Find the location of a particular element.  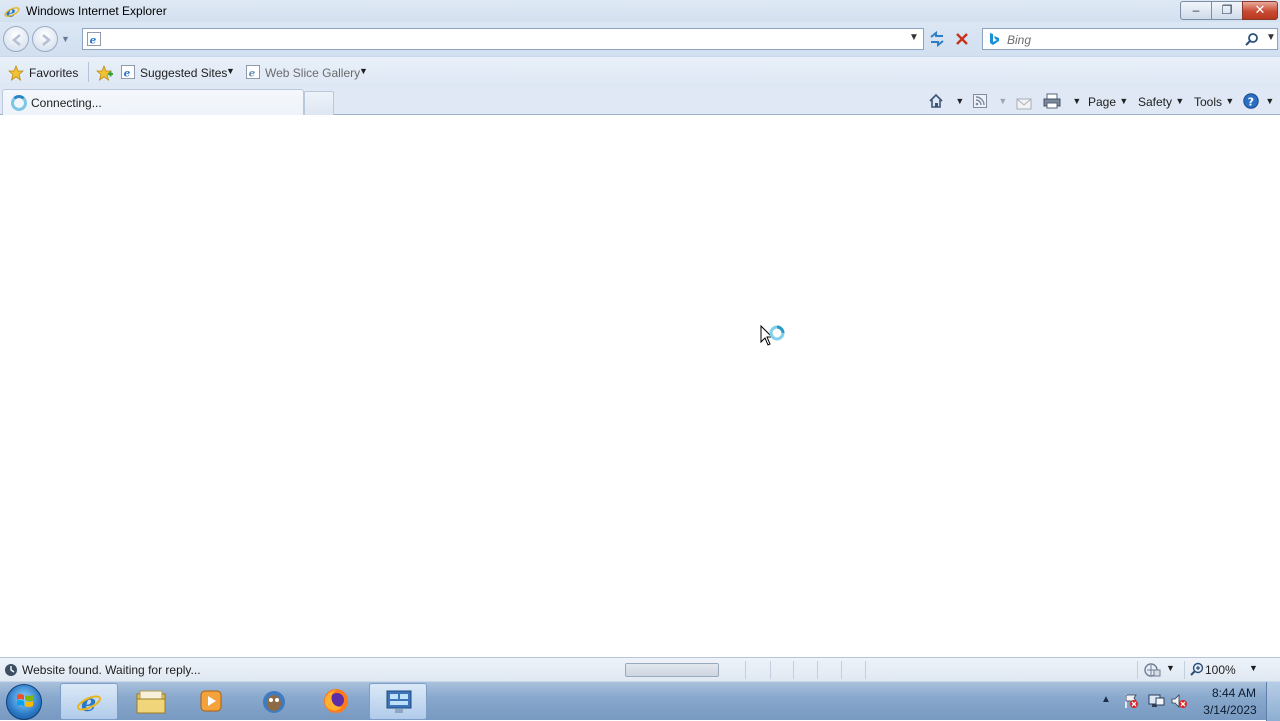

search-options-dropdown: ▼ is located at coordinates (1271, 37).